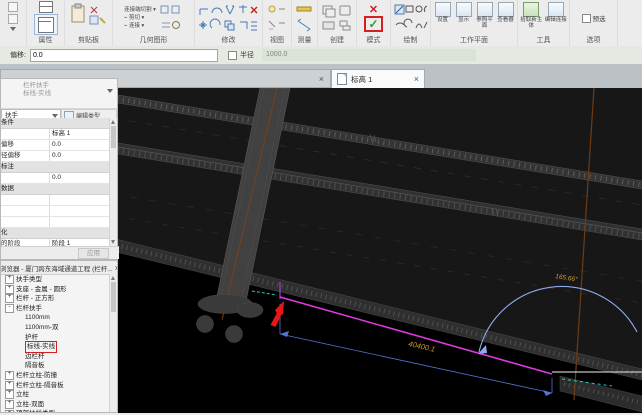  What do you see at coordinates (55, 233) in the screenshot?
I see `section-phasing: 阶段化` at bounding box center [55, 233].